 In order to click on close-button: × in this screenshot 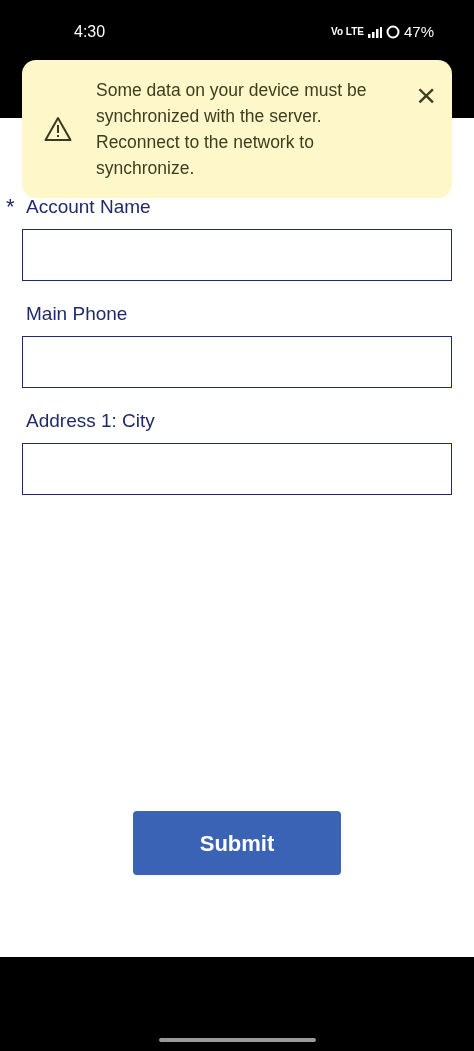, I will do `click(426, 95)`.